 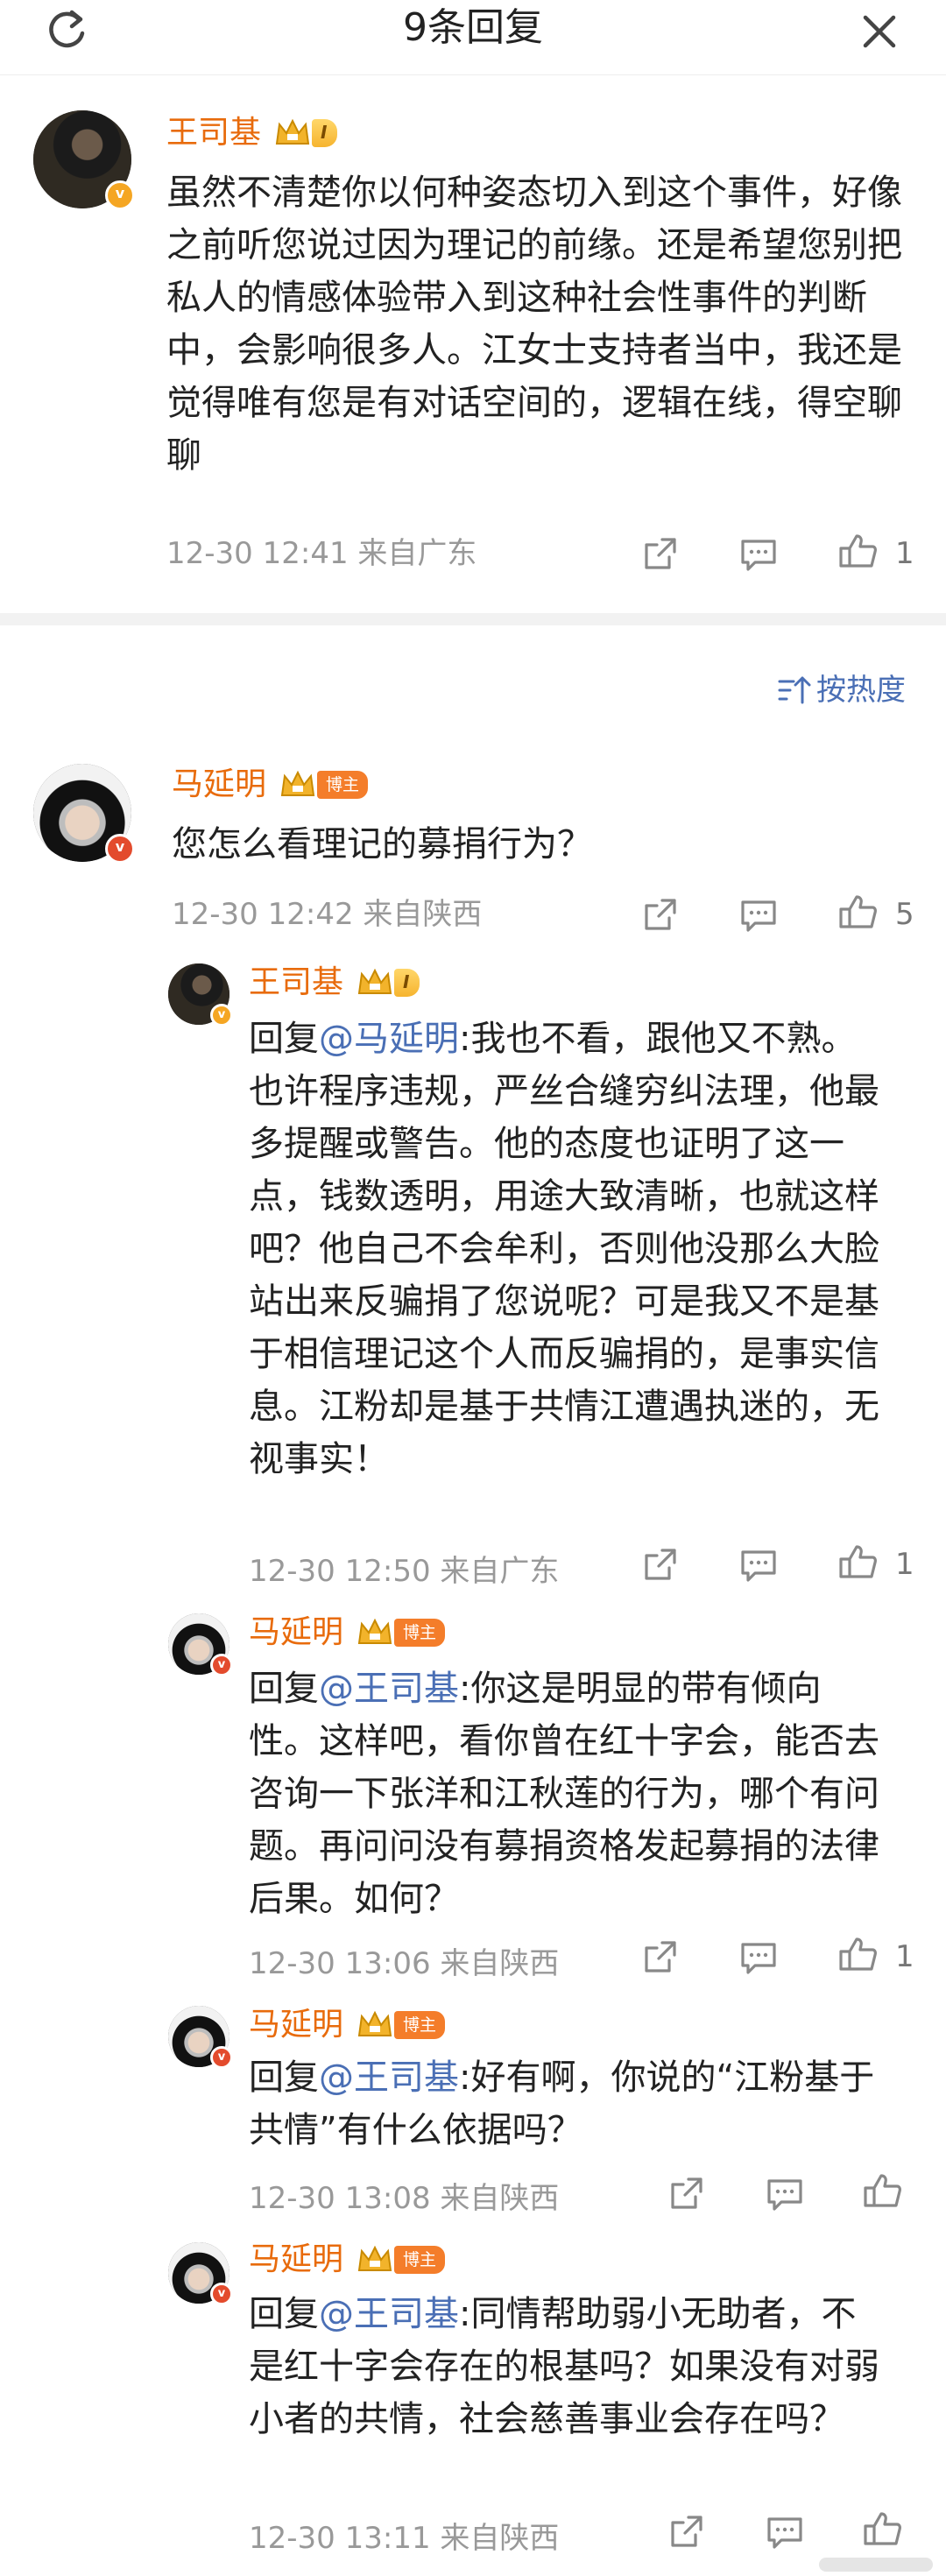 What do you see at coordinates (794, 690) in the screenshot?
I see `sort-icon` at bounding box center [794, 690].